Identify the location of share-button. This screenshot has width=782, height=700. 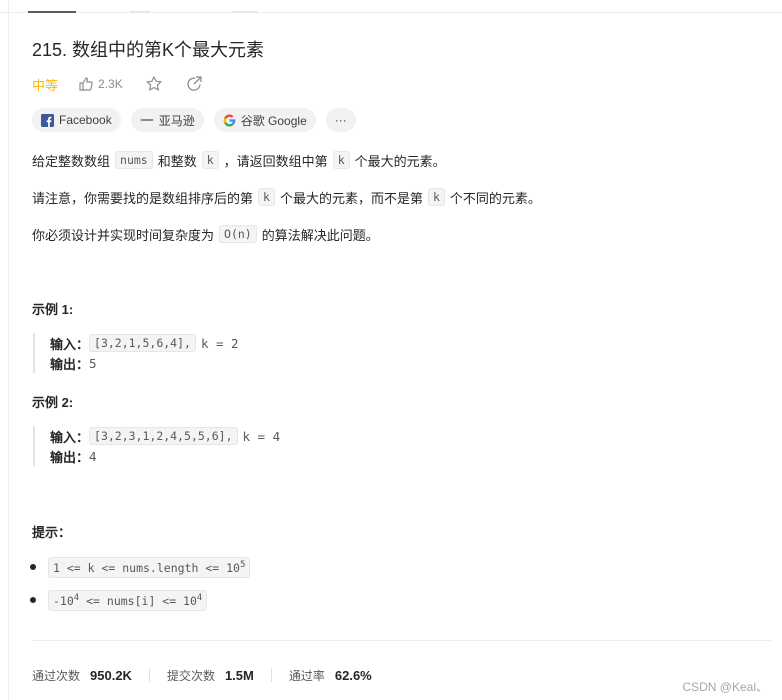
(194, 84).